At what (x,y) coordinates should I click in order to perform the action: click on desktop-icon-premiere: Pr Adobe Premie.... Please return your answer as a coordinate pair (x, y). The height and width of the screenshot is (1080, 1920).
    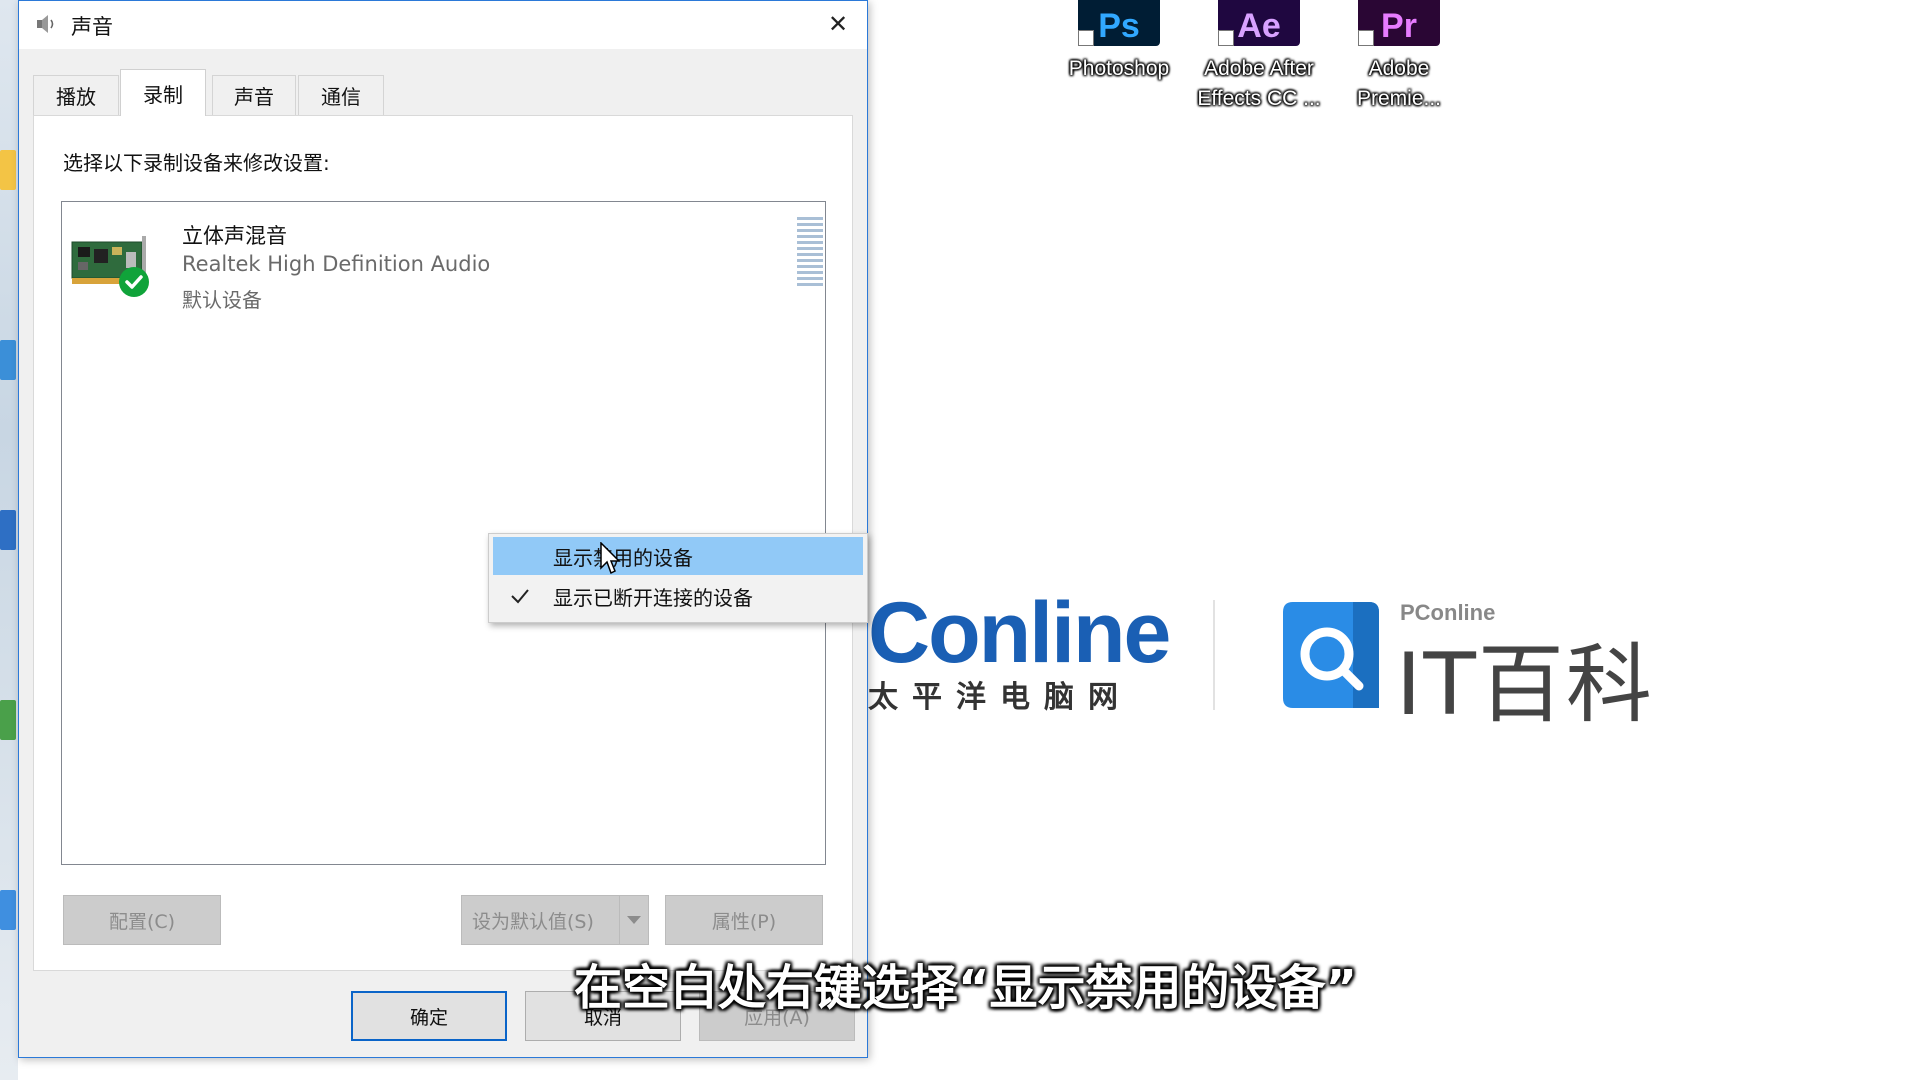
    Looking at the image, I should click on (1399, 57).